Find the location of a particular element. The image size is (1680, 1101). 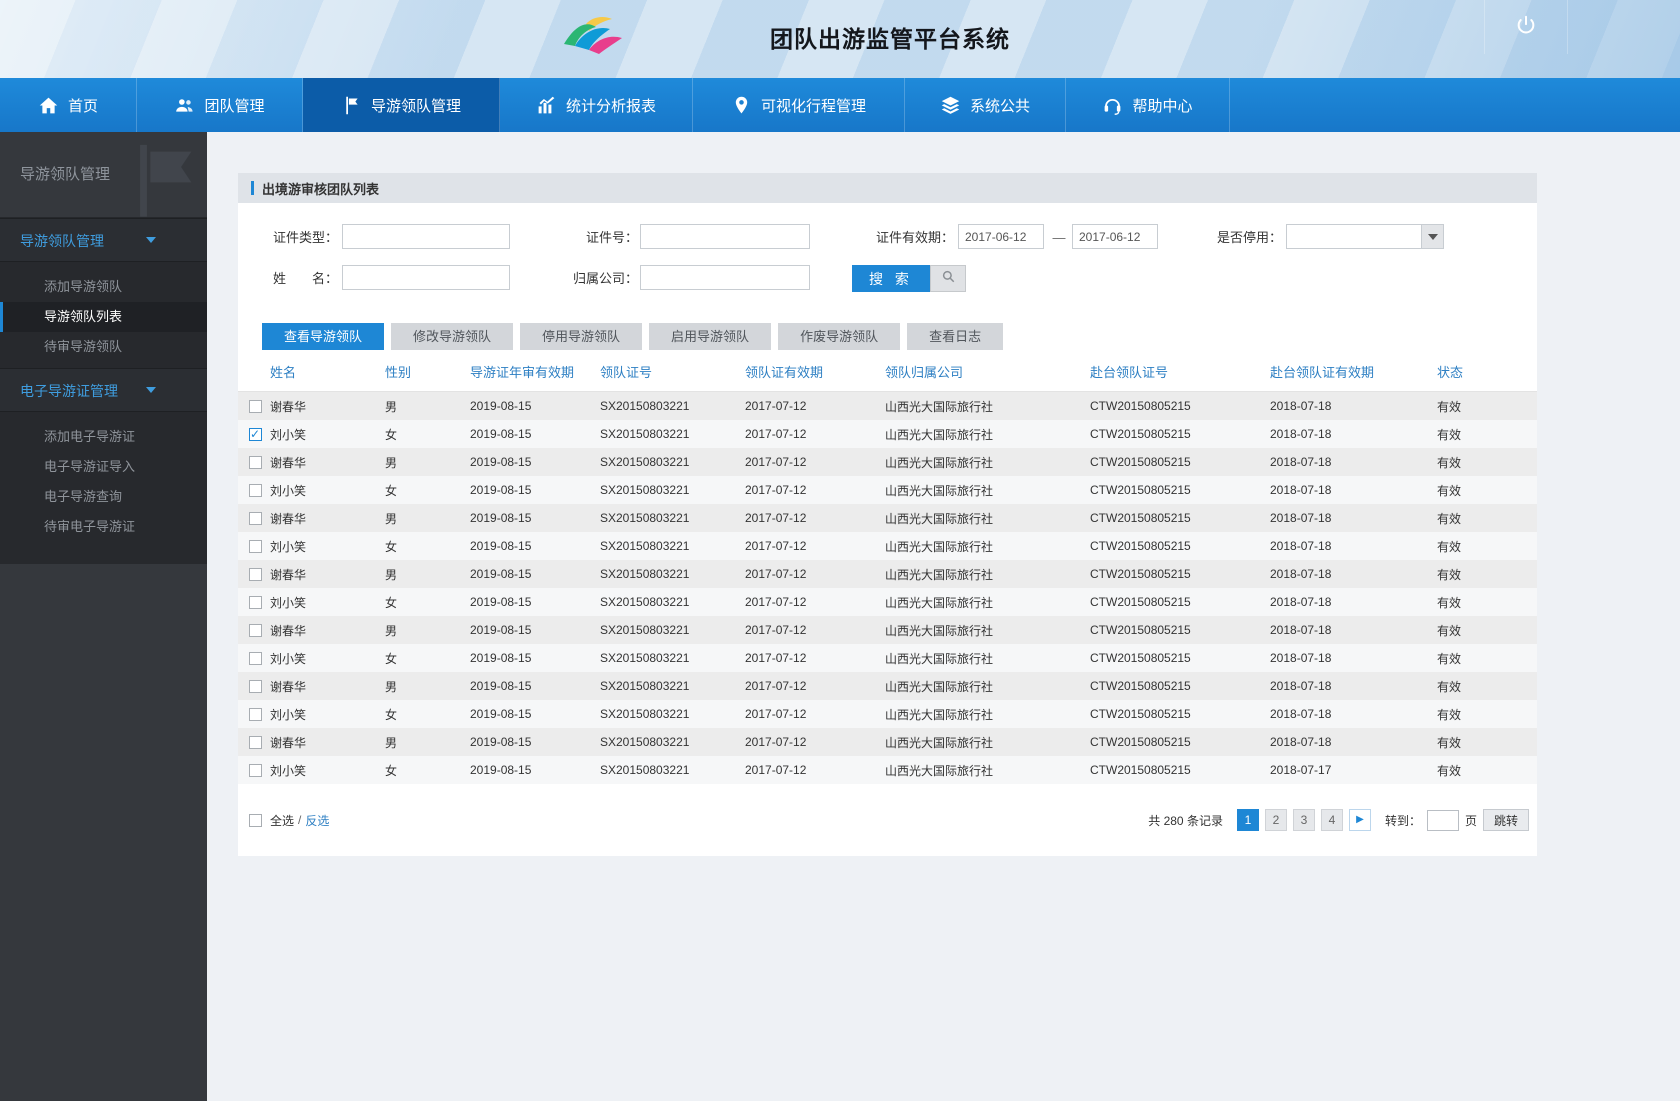

sidebar-item-query-ecard: 电子导游查询 is located at coordinates (103, 497).